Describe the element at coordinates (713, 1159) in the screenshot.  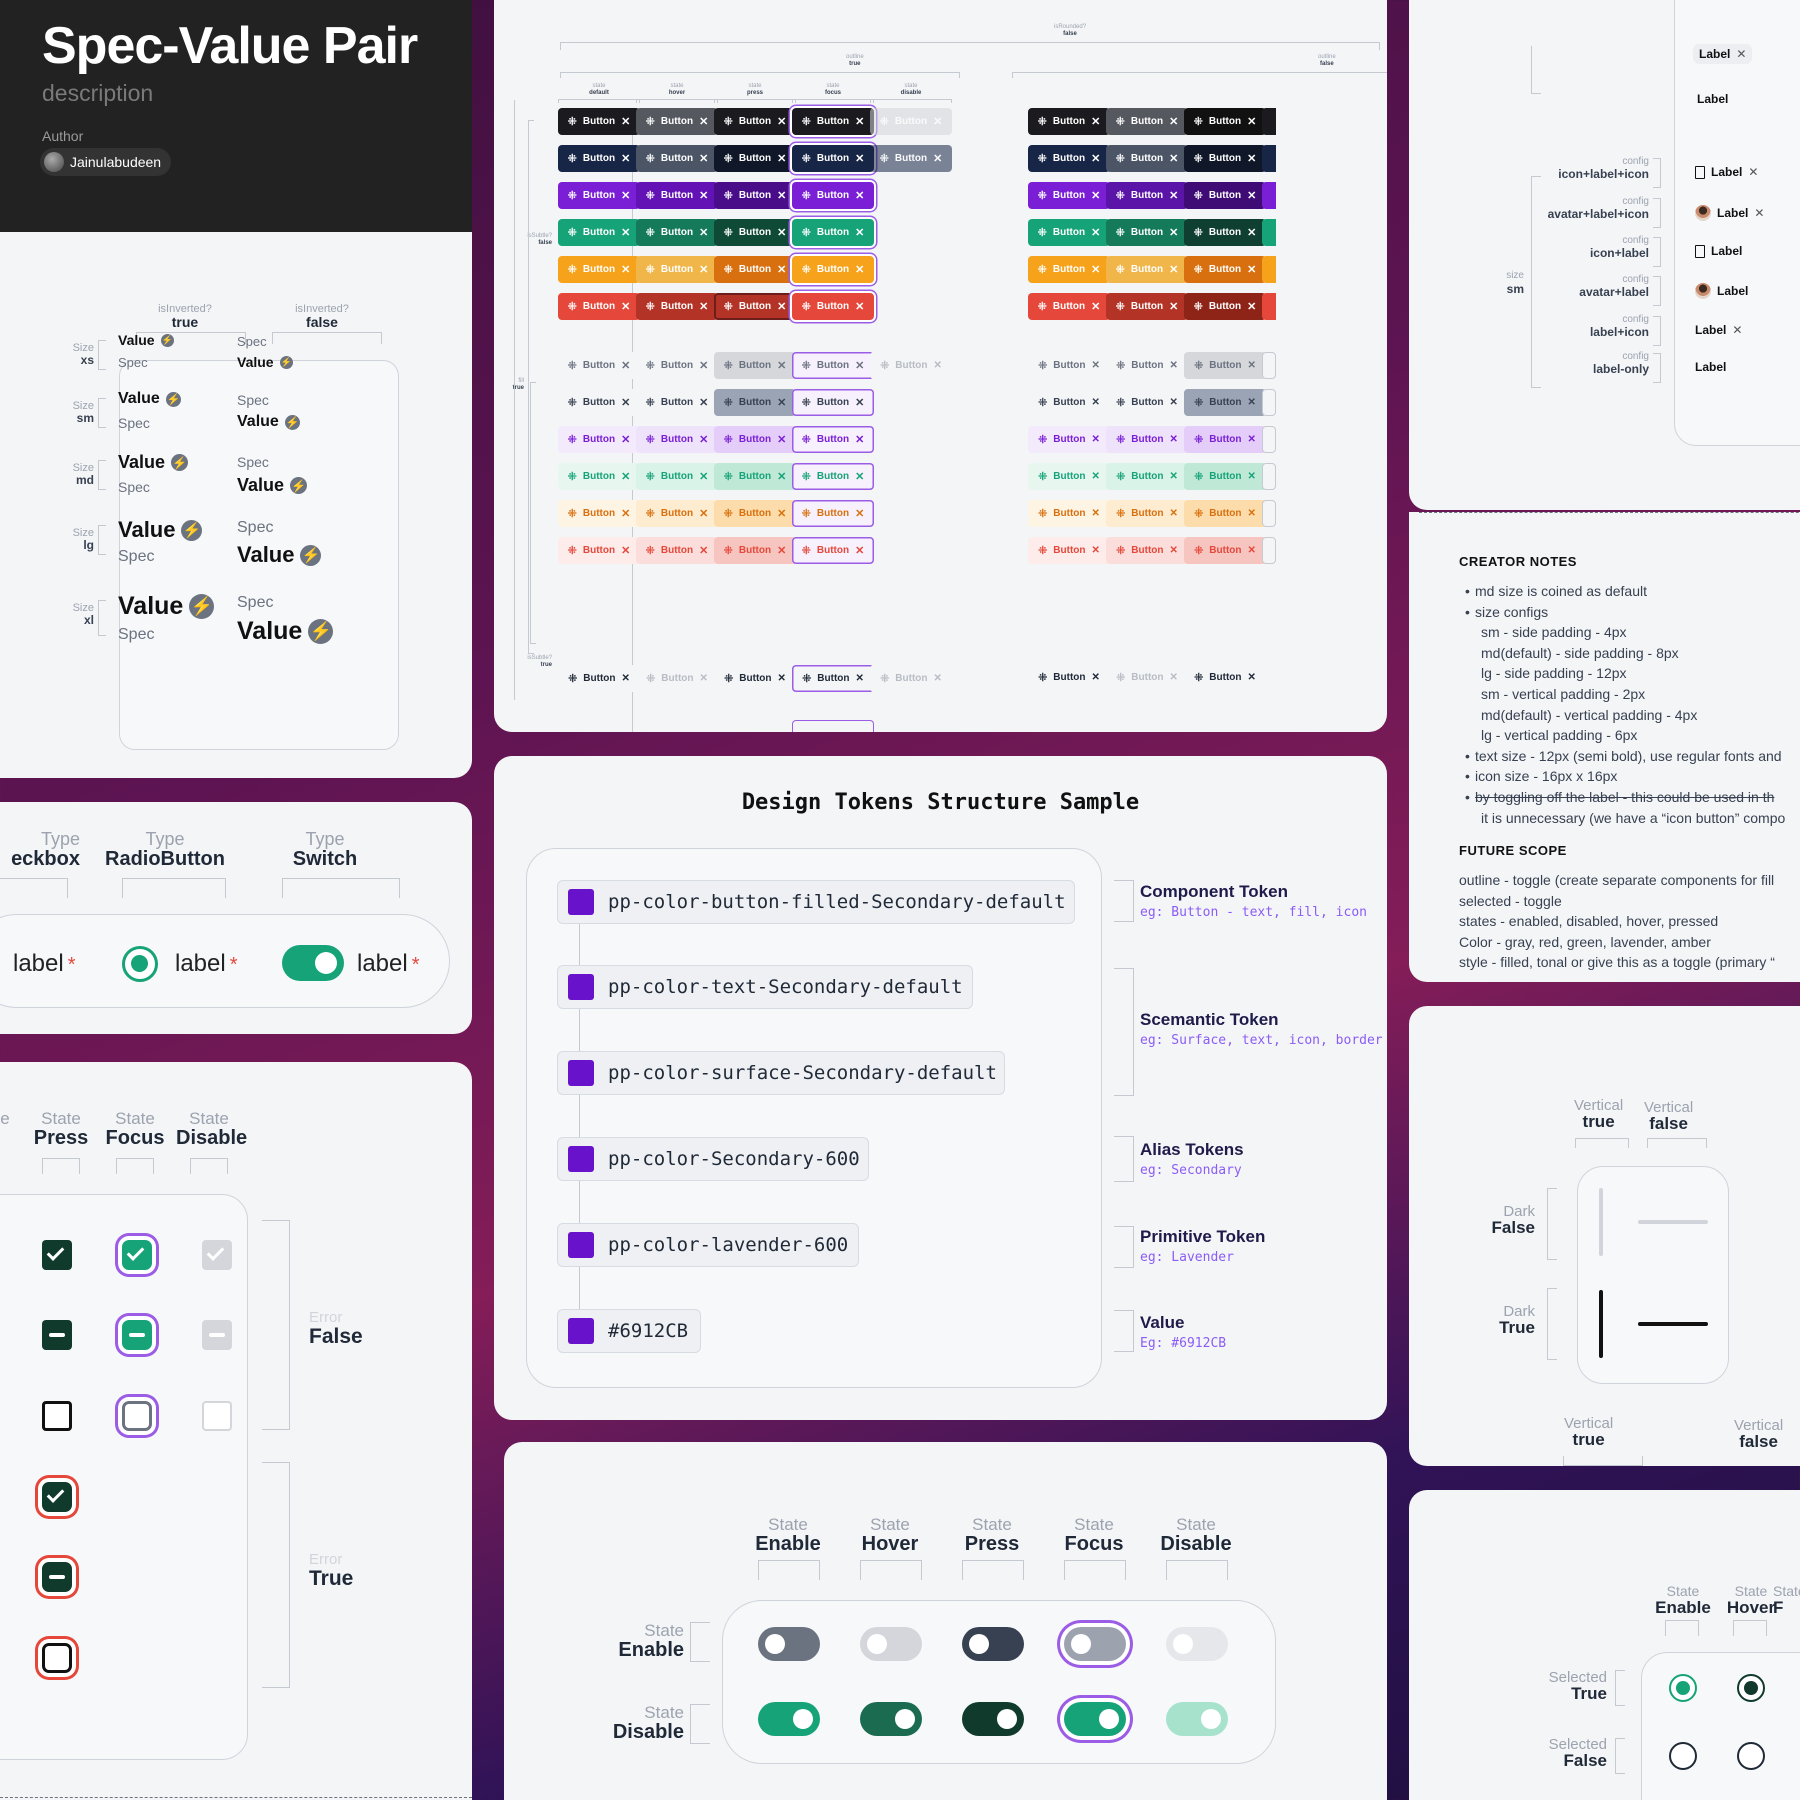
I see `token-chip: pp-color-Secondary-600` at that location.